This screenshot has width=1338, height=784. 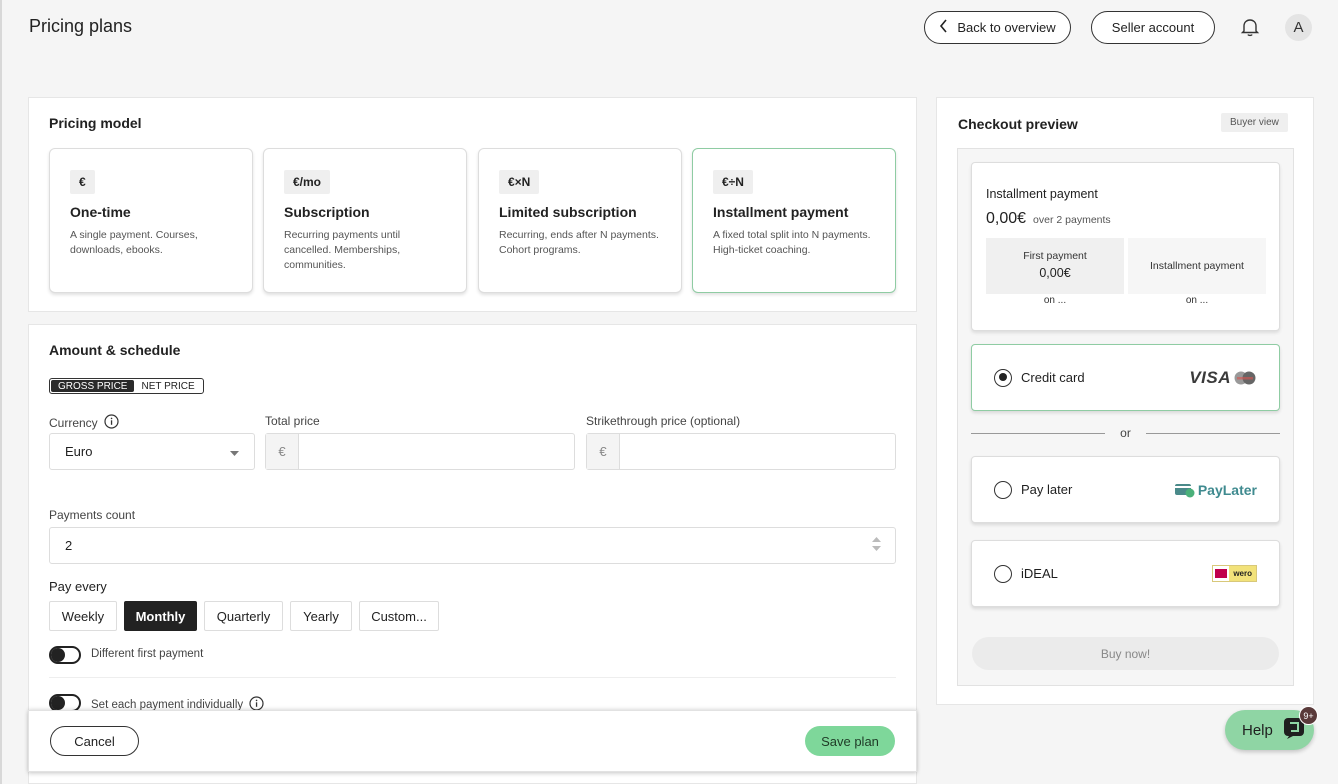 What do you see at coordinates (321, 616) in the screenshot?
I see `interval-yearly: Yearly` at bounding box center [321, 616].